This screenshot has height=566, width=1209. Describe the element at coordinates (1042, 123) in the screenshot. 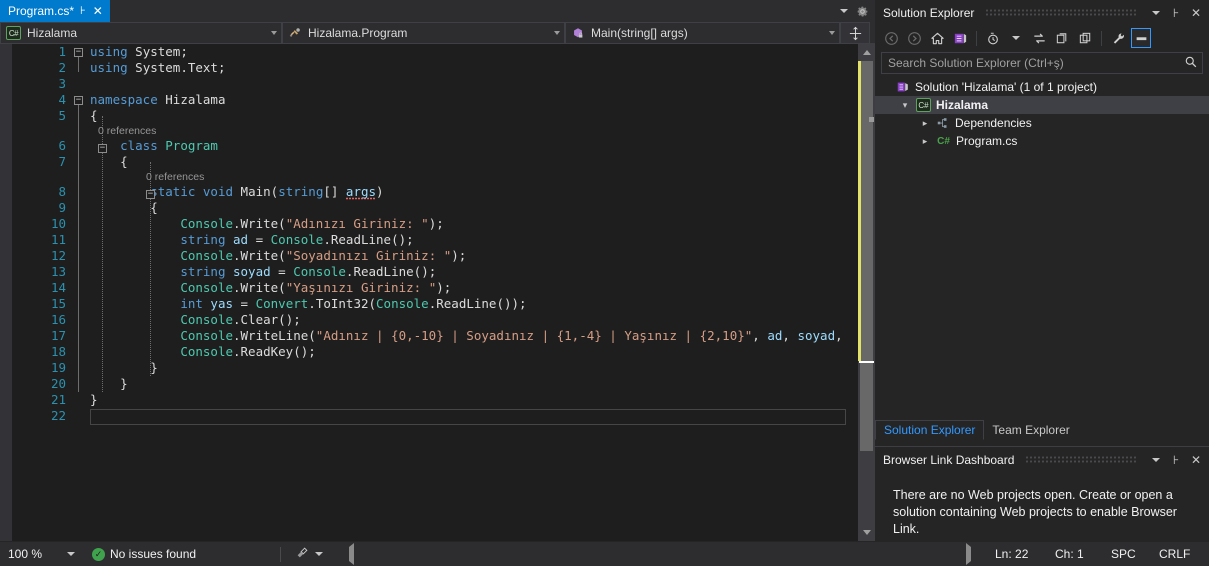

I see `tree-item-dependencies: ▸ Dependencies` at that location.